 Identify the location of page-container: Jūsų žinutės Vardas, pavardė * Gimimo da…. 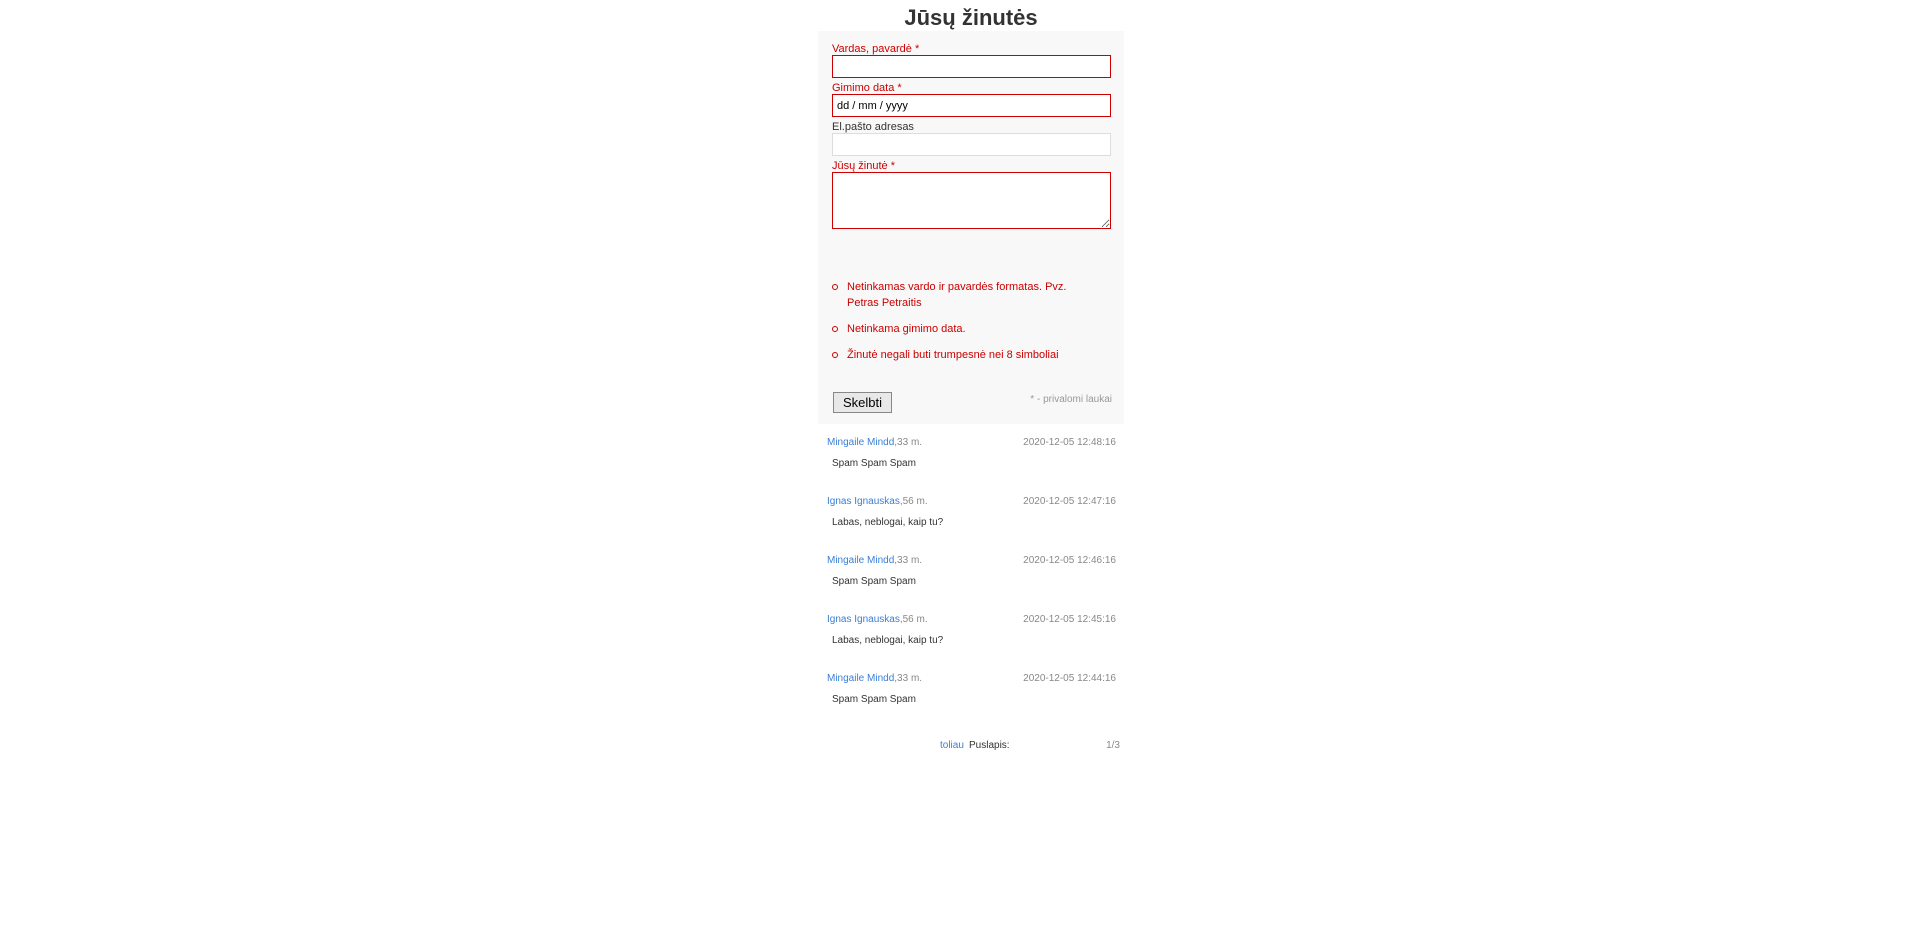
(971, 376).